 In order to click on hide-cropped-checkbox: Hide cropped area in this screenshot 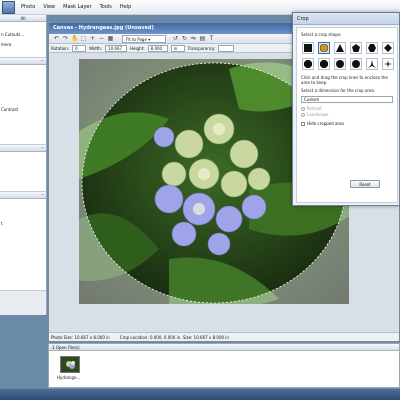, I will do `click(347, 124)`.